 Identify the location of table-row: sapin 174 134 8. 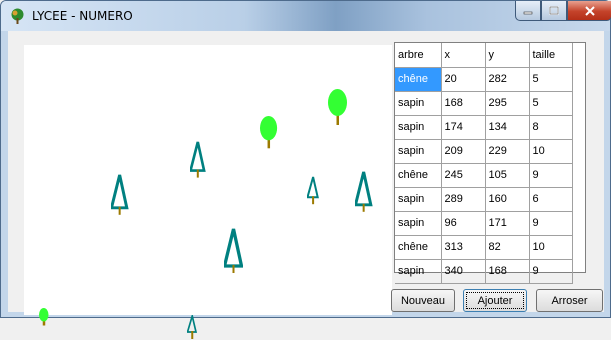
(484, 127).